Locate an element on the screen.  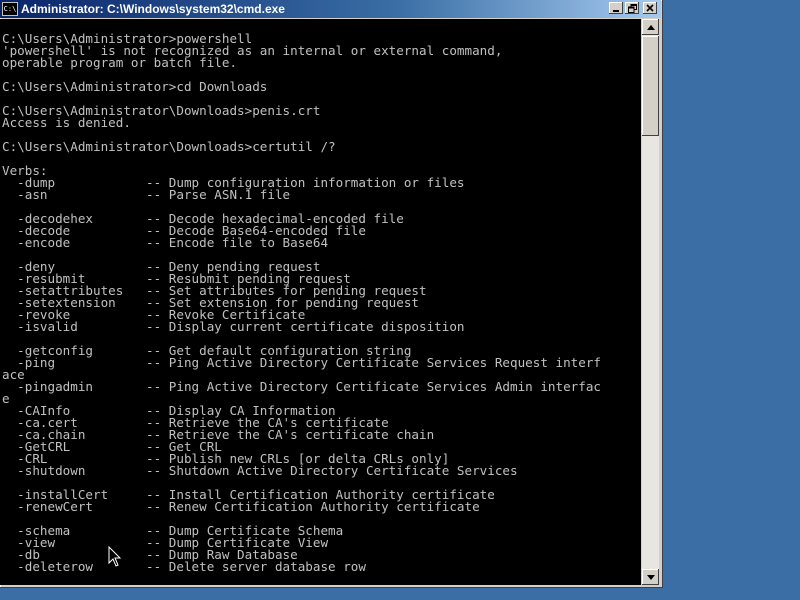
scroll-up-button is located at coordinates (650, 27).